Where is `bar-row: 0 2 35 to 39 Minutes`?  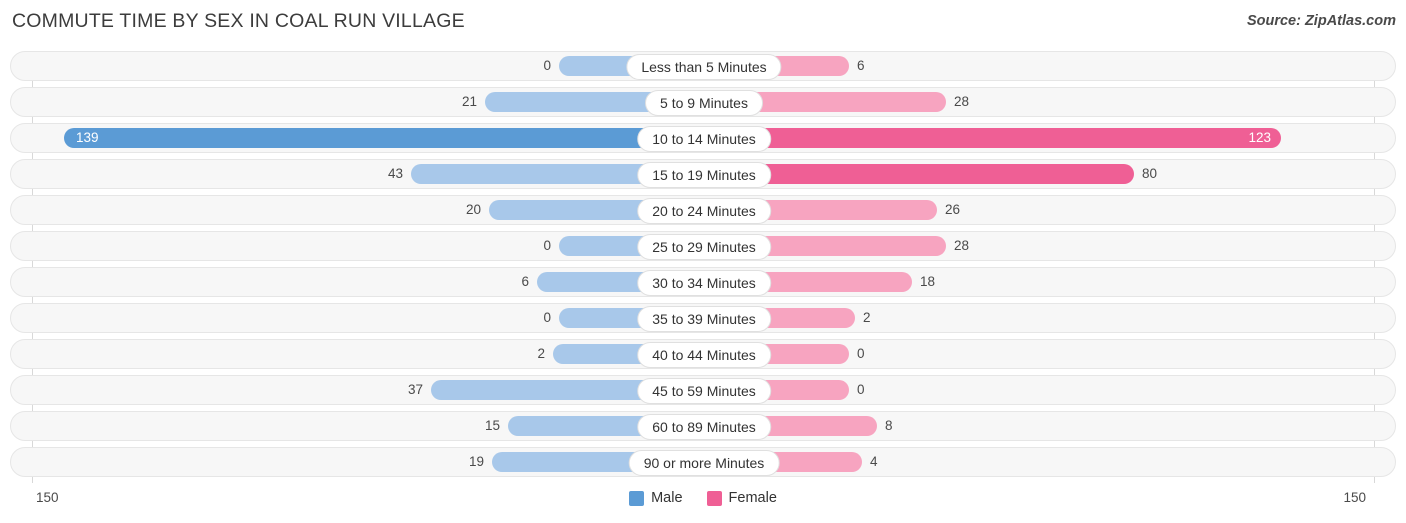
bar-row: 0 2 35 to 39 Minutes is located at coordinates (703, 318).